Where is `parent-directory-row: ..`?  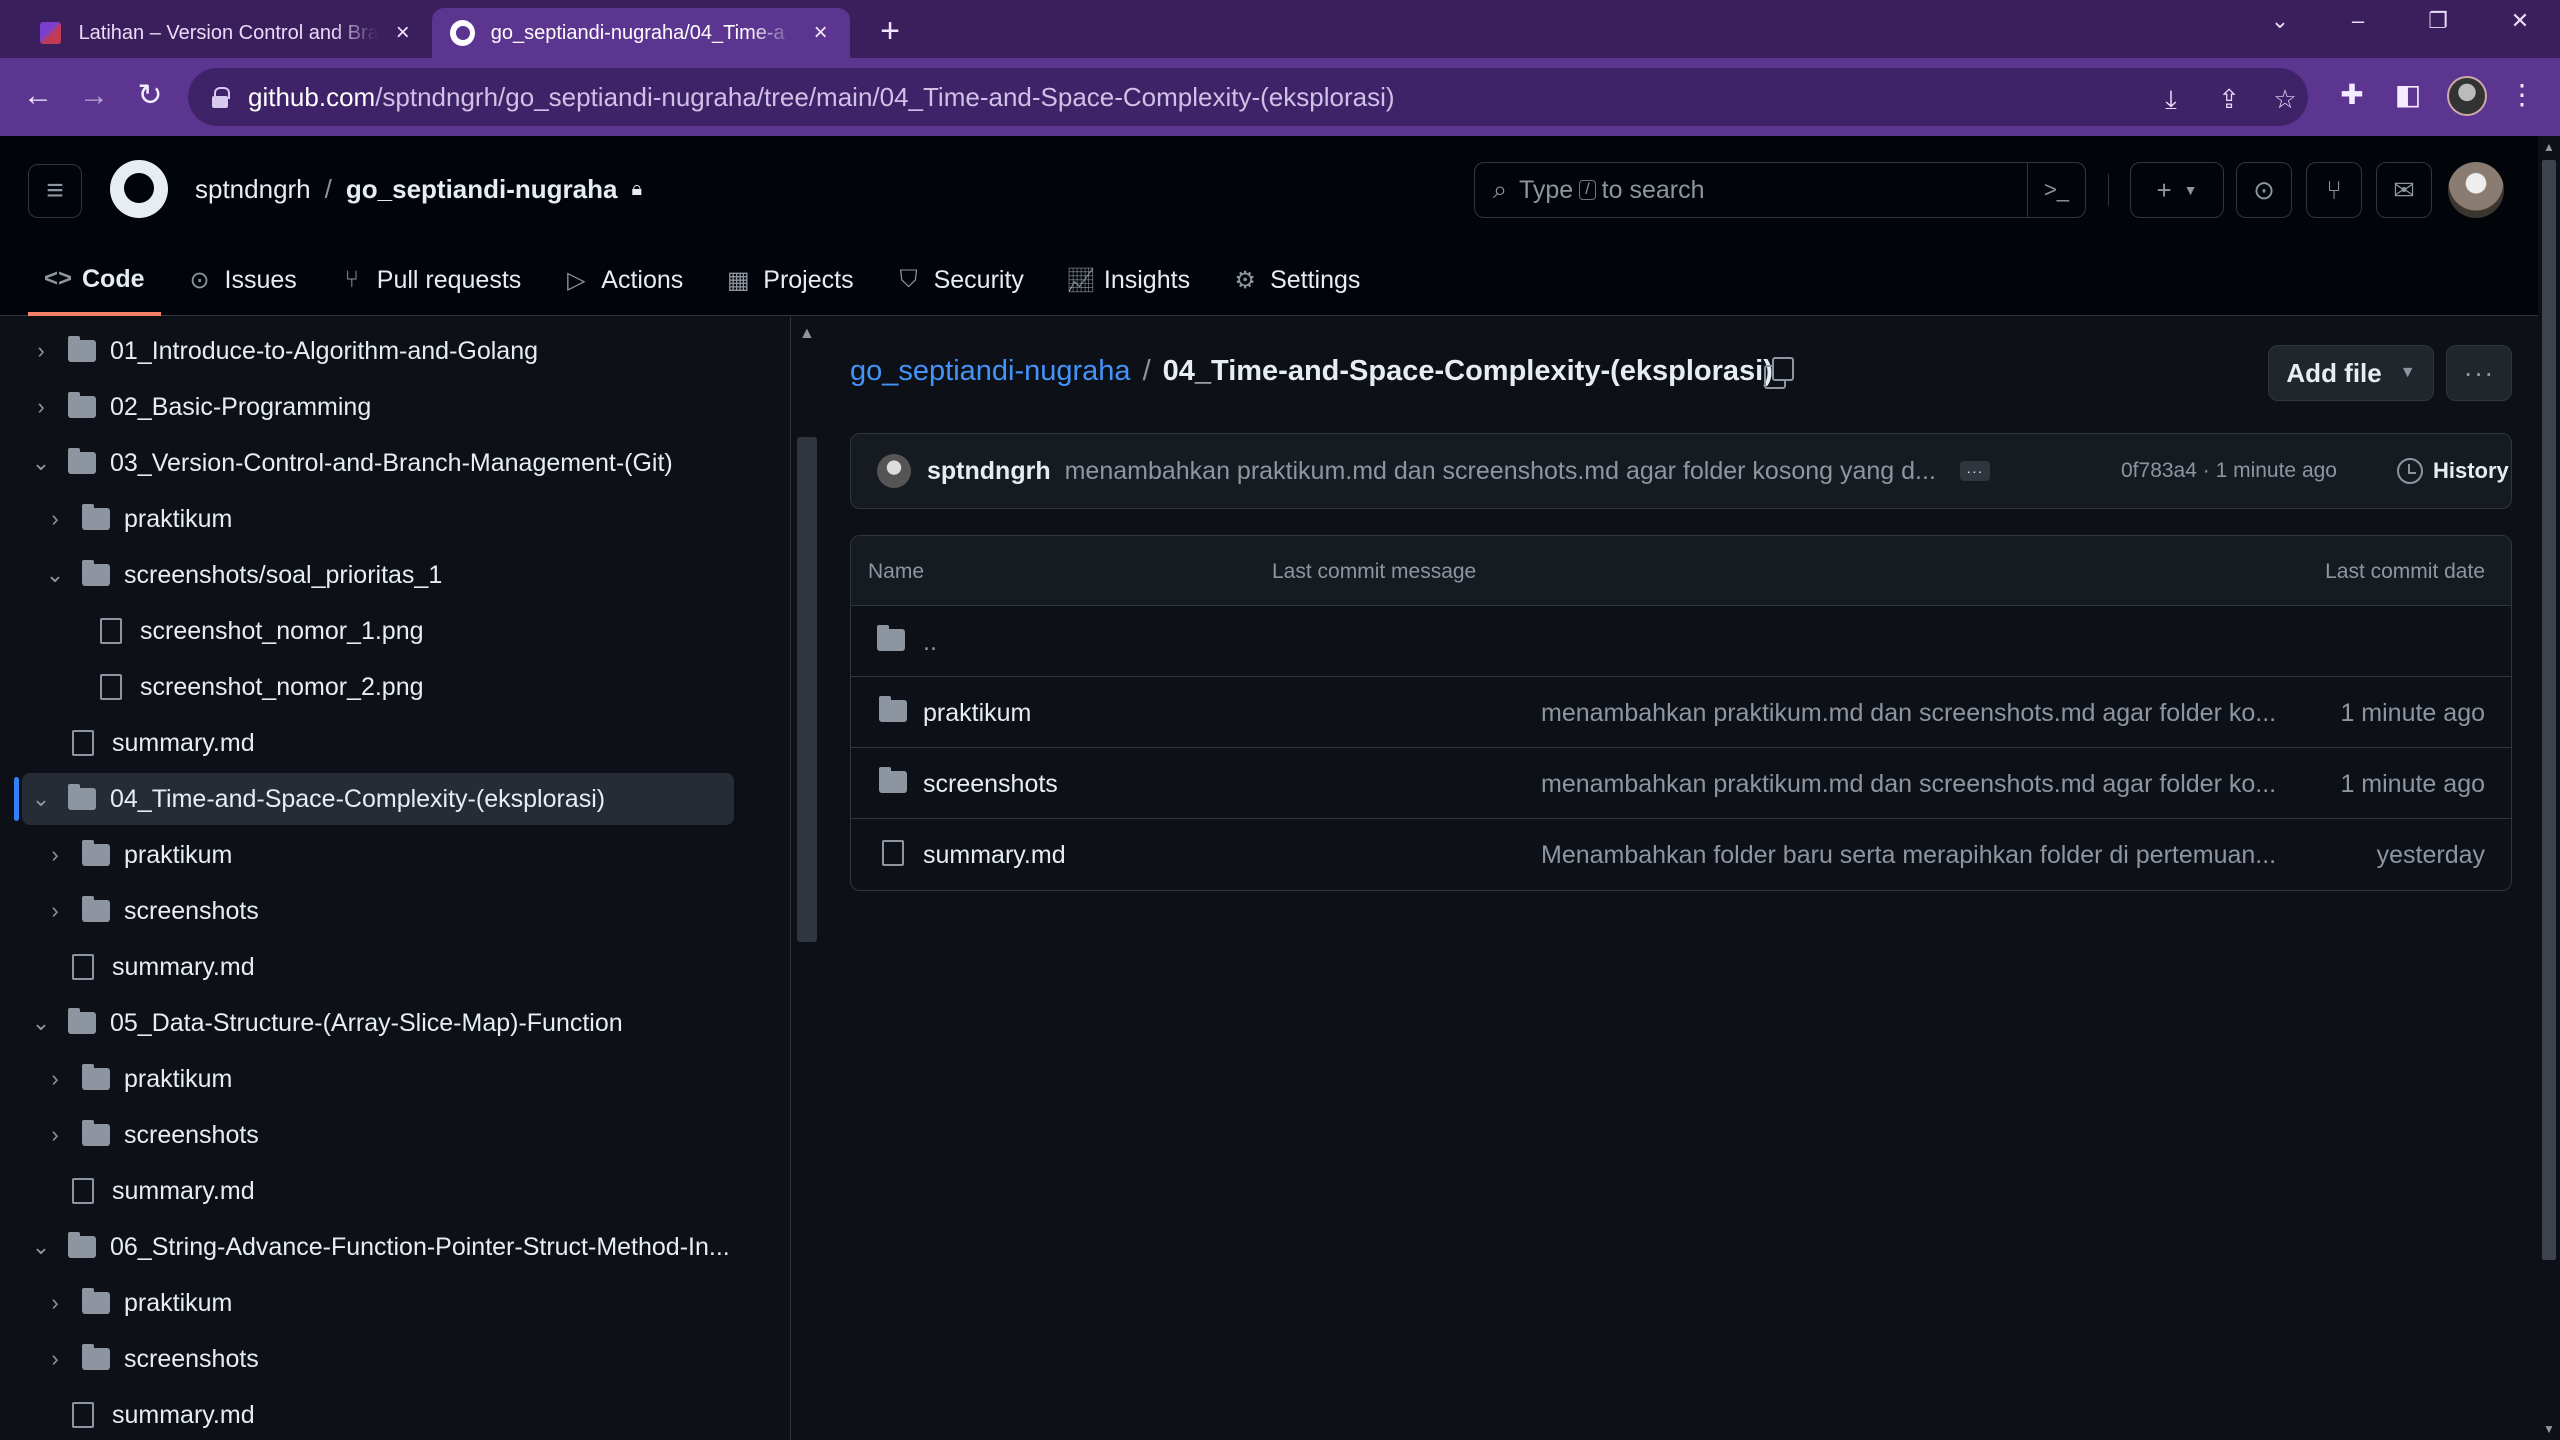
parent-directory-row: .. is located at coordinates (1681, 641).